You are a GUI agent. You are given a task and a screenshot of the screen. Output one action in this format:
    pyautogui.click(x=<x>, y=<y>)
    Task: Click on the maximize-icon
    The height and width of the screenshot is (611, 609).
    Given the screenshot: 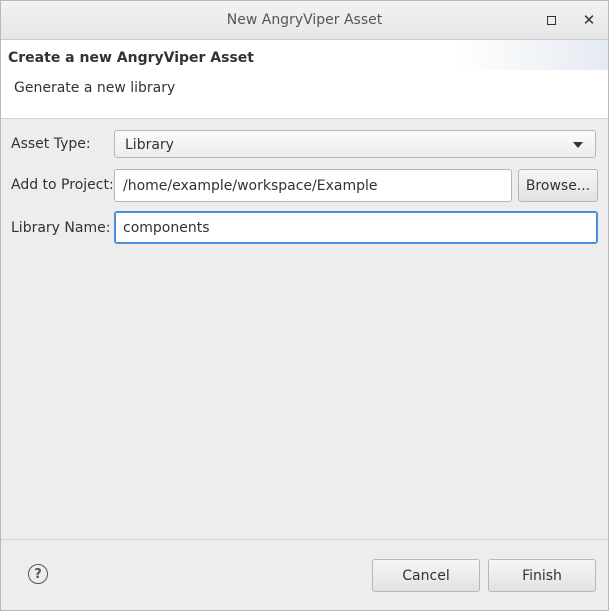 What is the action you would take?
    pyautogui.click(x=551, y=20)
    